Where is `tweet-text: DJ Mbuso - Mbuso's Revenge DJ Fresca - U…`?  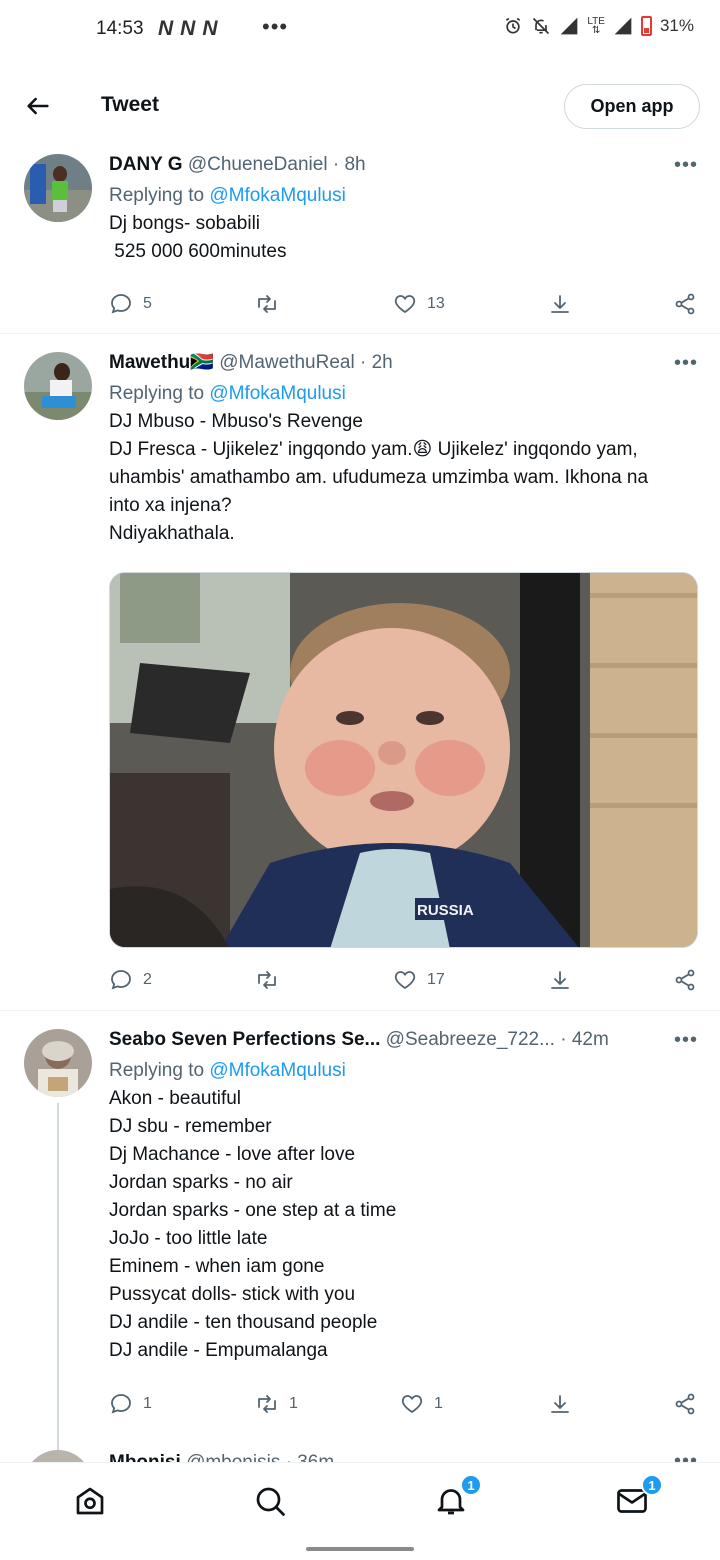 tweet-text: DJ Mbuso - Mbuso's Revenge DJ Fresca - U… is located at coordinates (403, 478).